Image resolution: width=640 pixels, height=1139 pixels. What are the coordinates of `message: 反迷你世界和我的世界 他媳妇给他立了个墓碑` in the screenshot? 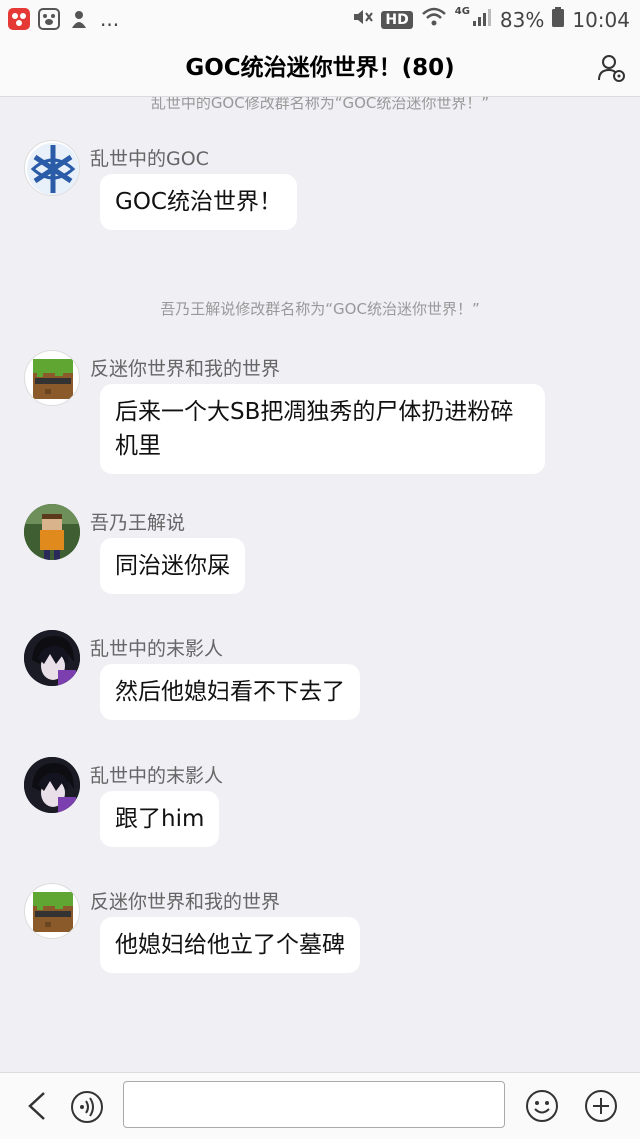 It's located at (332, 933).